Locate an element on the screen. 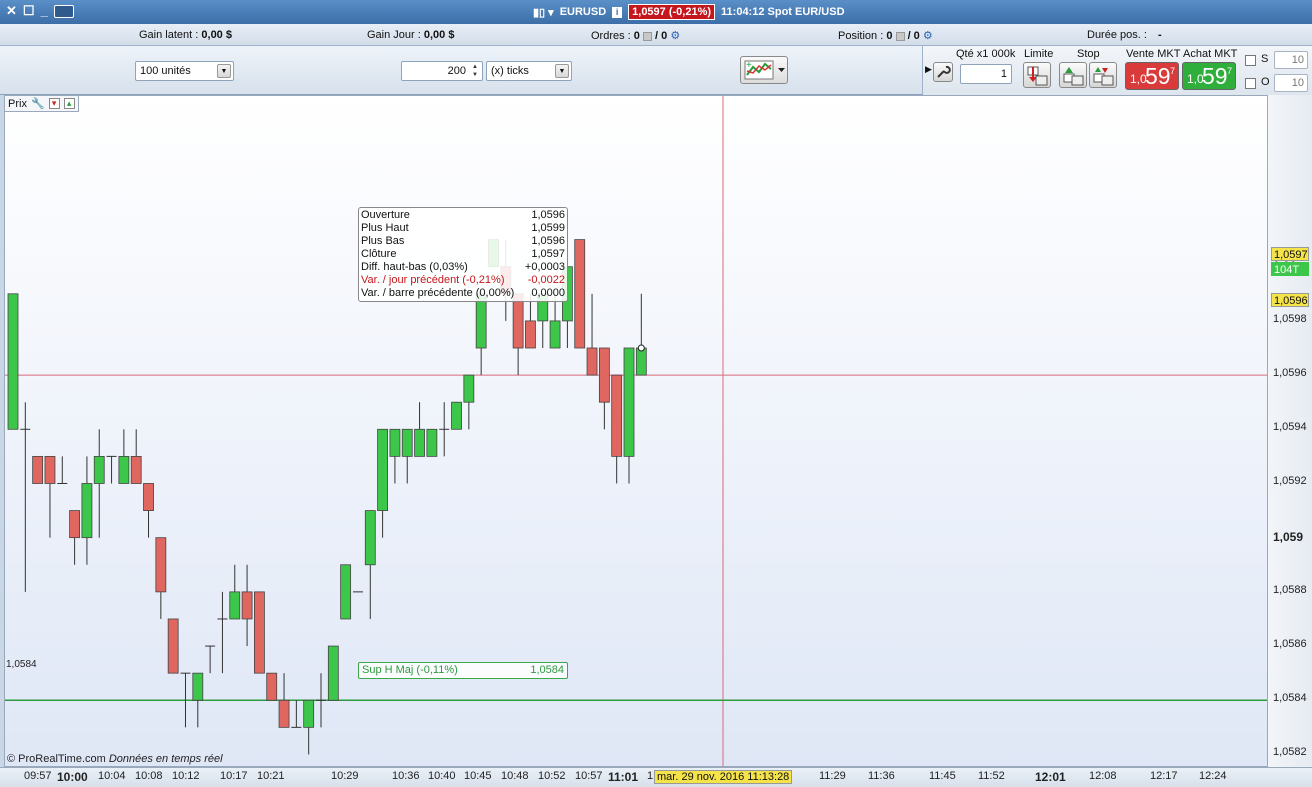 The image size is (1312, 787). s-checkbox is located at coordinates (1250, 60).